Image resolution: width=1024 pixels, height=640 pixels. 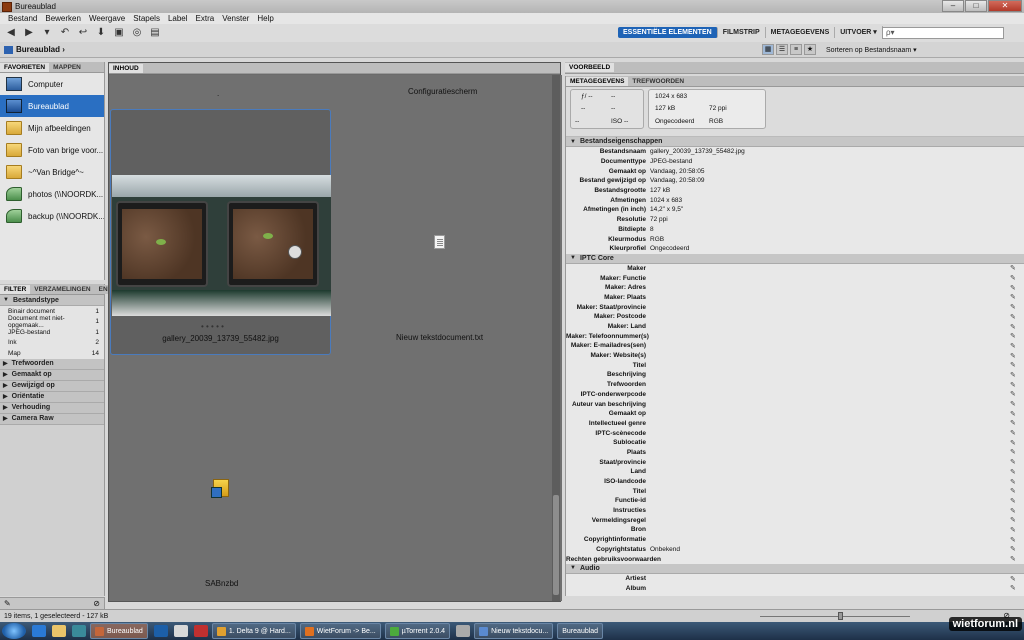 I want to click on thumbnail-size-slider, so click(x=835, y=616).